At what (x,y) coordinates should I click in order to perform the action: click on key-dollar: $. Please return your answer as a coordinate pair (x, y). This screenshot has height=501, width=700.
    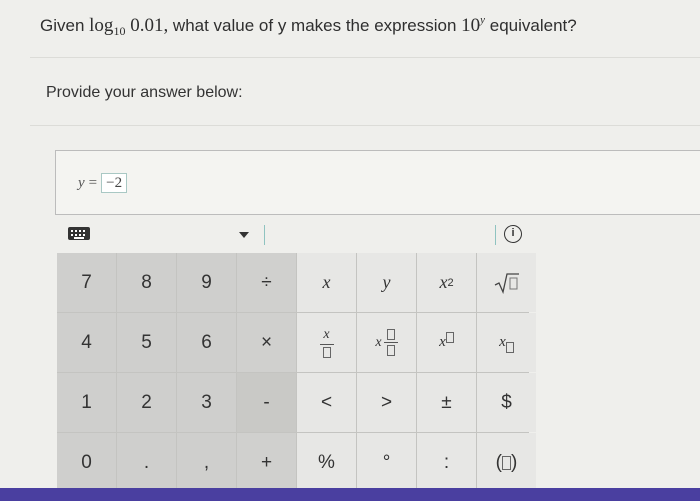
    Looking at the image, I should click on (506, 402).